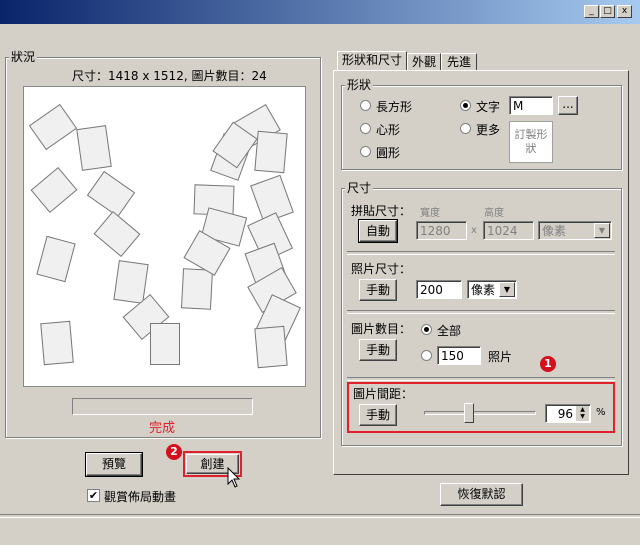  What do you see at coordinates (624, 11) in the screenshot?
I see `close-button: x` at bounding box center [624, 11].